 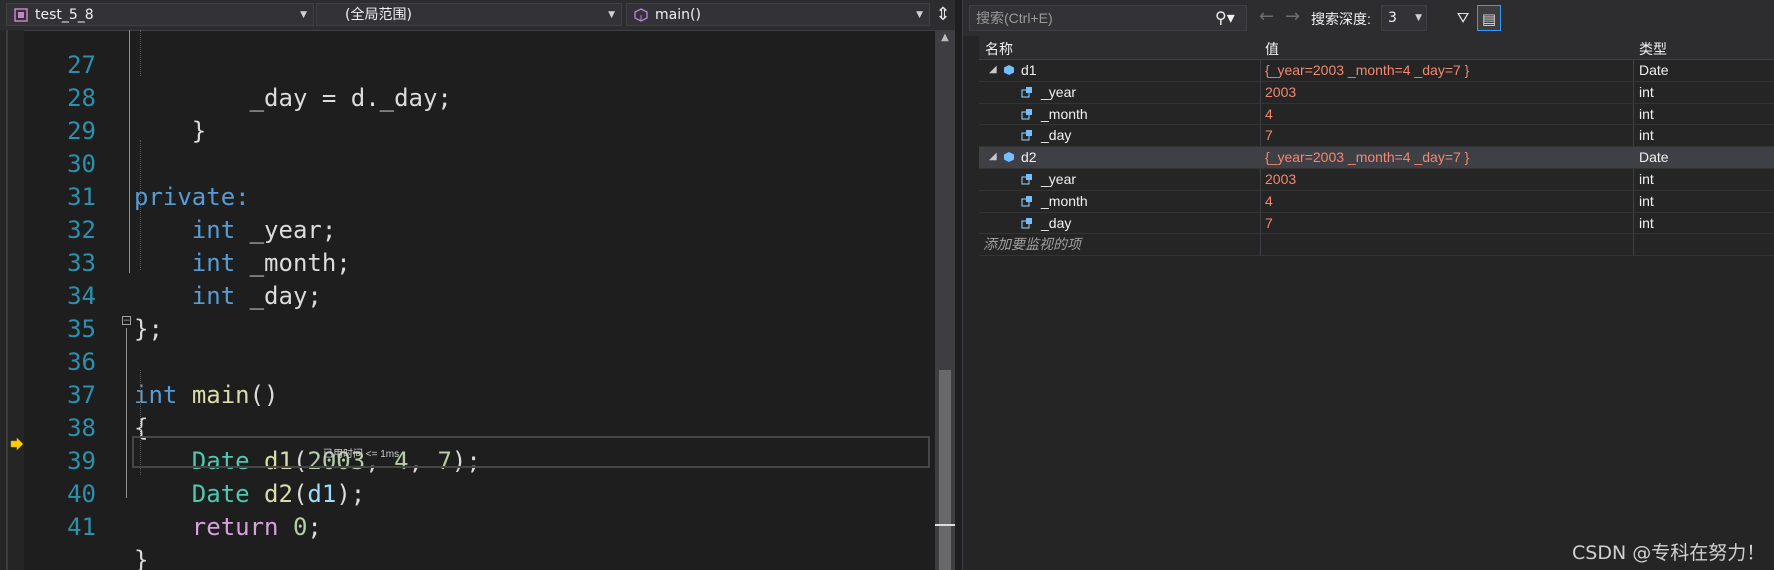 What do you see at coordinates (1376, 48) in the screenshot?
I see `grid-header: 名称 值 类型` at bounding box center [1376, 48].